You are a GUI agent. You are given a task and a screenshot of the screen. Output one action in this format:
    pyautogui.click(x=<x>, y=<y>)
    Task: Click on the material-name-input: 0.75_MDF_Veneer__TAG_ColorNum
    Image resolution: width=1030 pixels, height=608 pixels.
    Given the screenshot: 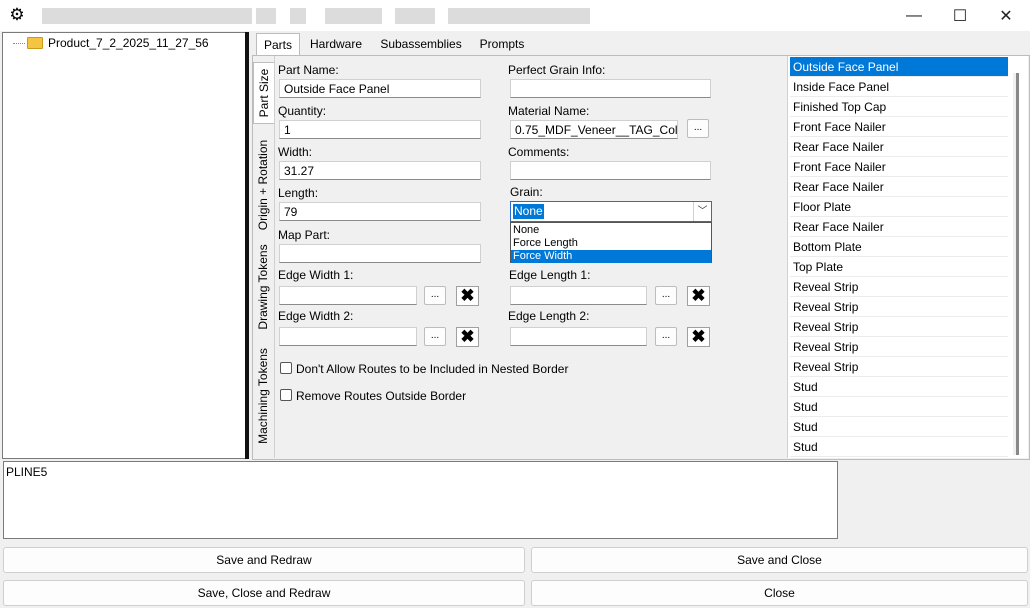 What is the action you would take?
    pyautogui.click(x=594, y=129)
    